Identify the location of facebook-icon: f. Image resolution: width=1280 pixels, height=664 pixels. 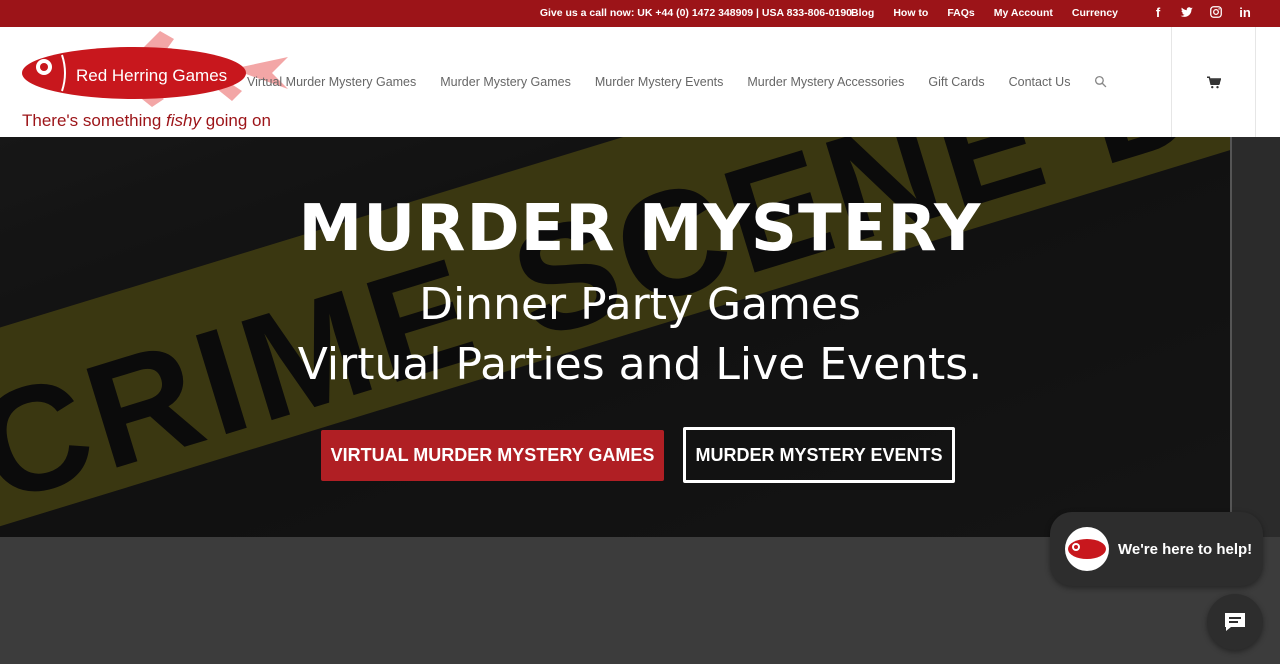
(1158, 13).